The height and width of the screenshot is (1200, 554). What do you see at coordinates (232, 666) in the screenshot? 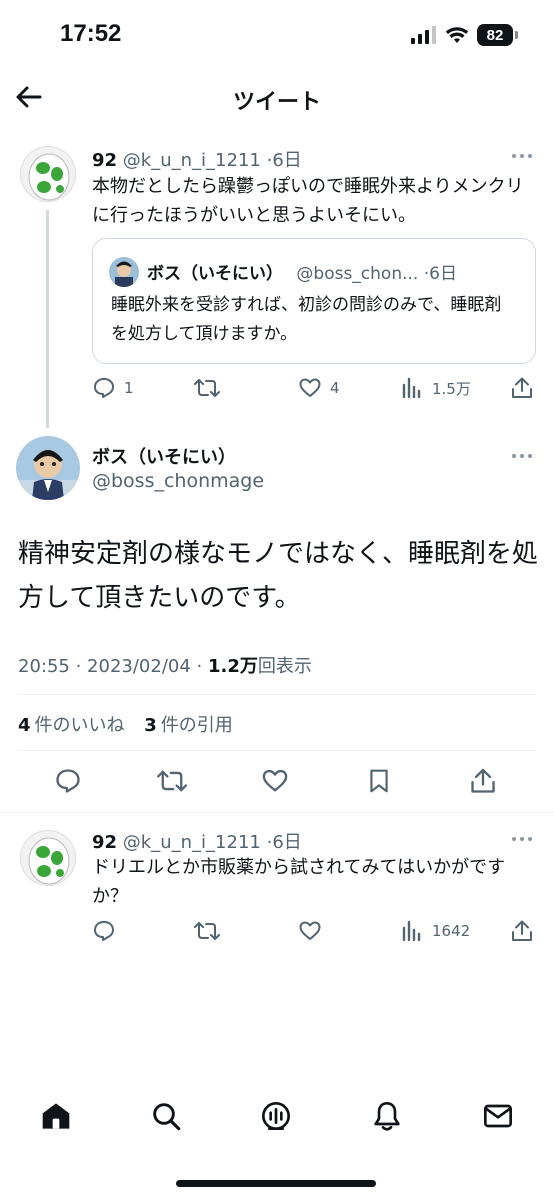
I see `view-count: 1.2万` at bounding box center [232, 666].